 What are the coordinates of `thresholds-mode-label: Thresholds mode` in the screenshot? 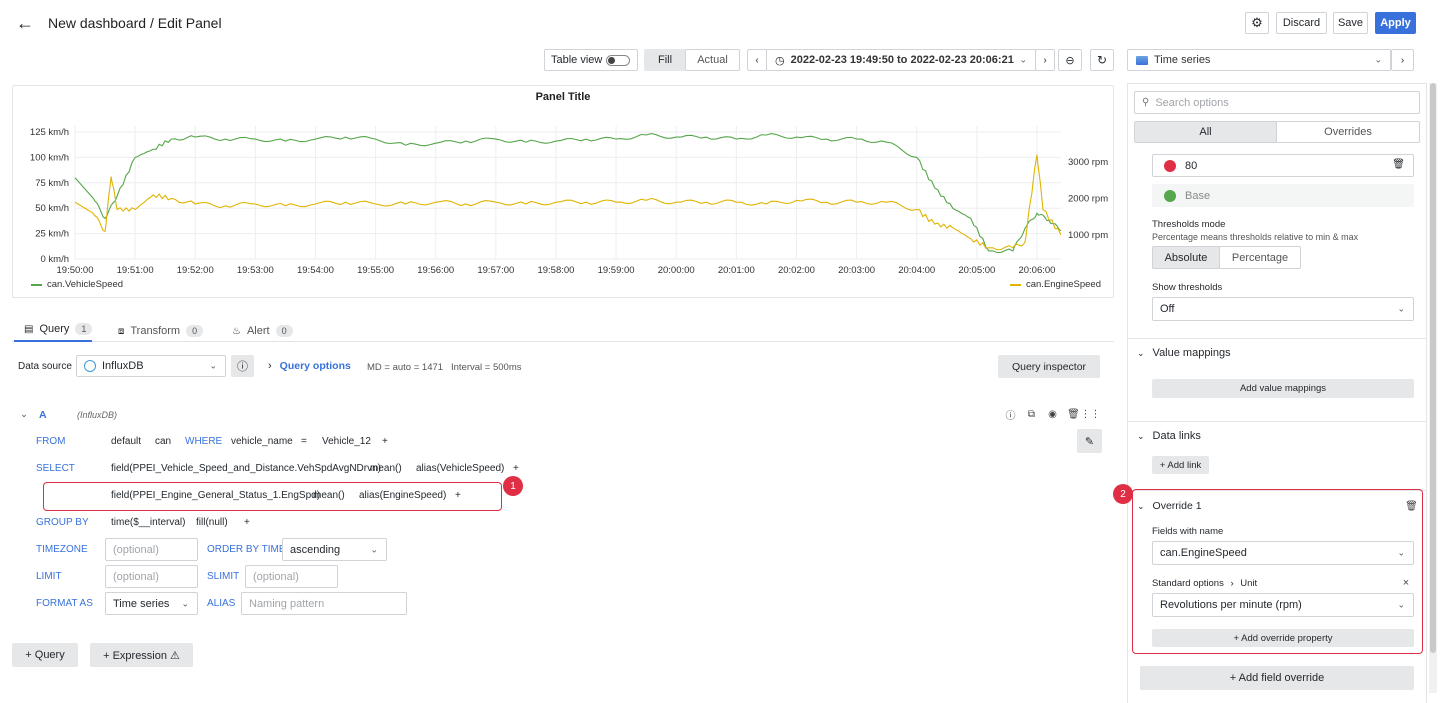 It's located at (1189, 224).